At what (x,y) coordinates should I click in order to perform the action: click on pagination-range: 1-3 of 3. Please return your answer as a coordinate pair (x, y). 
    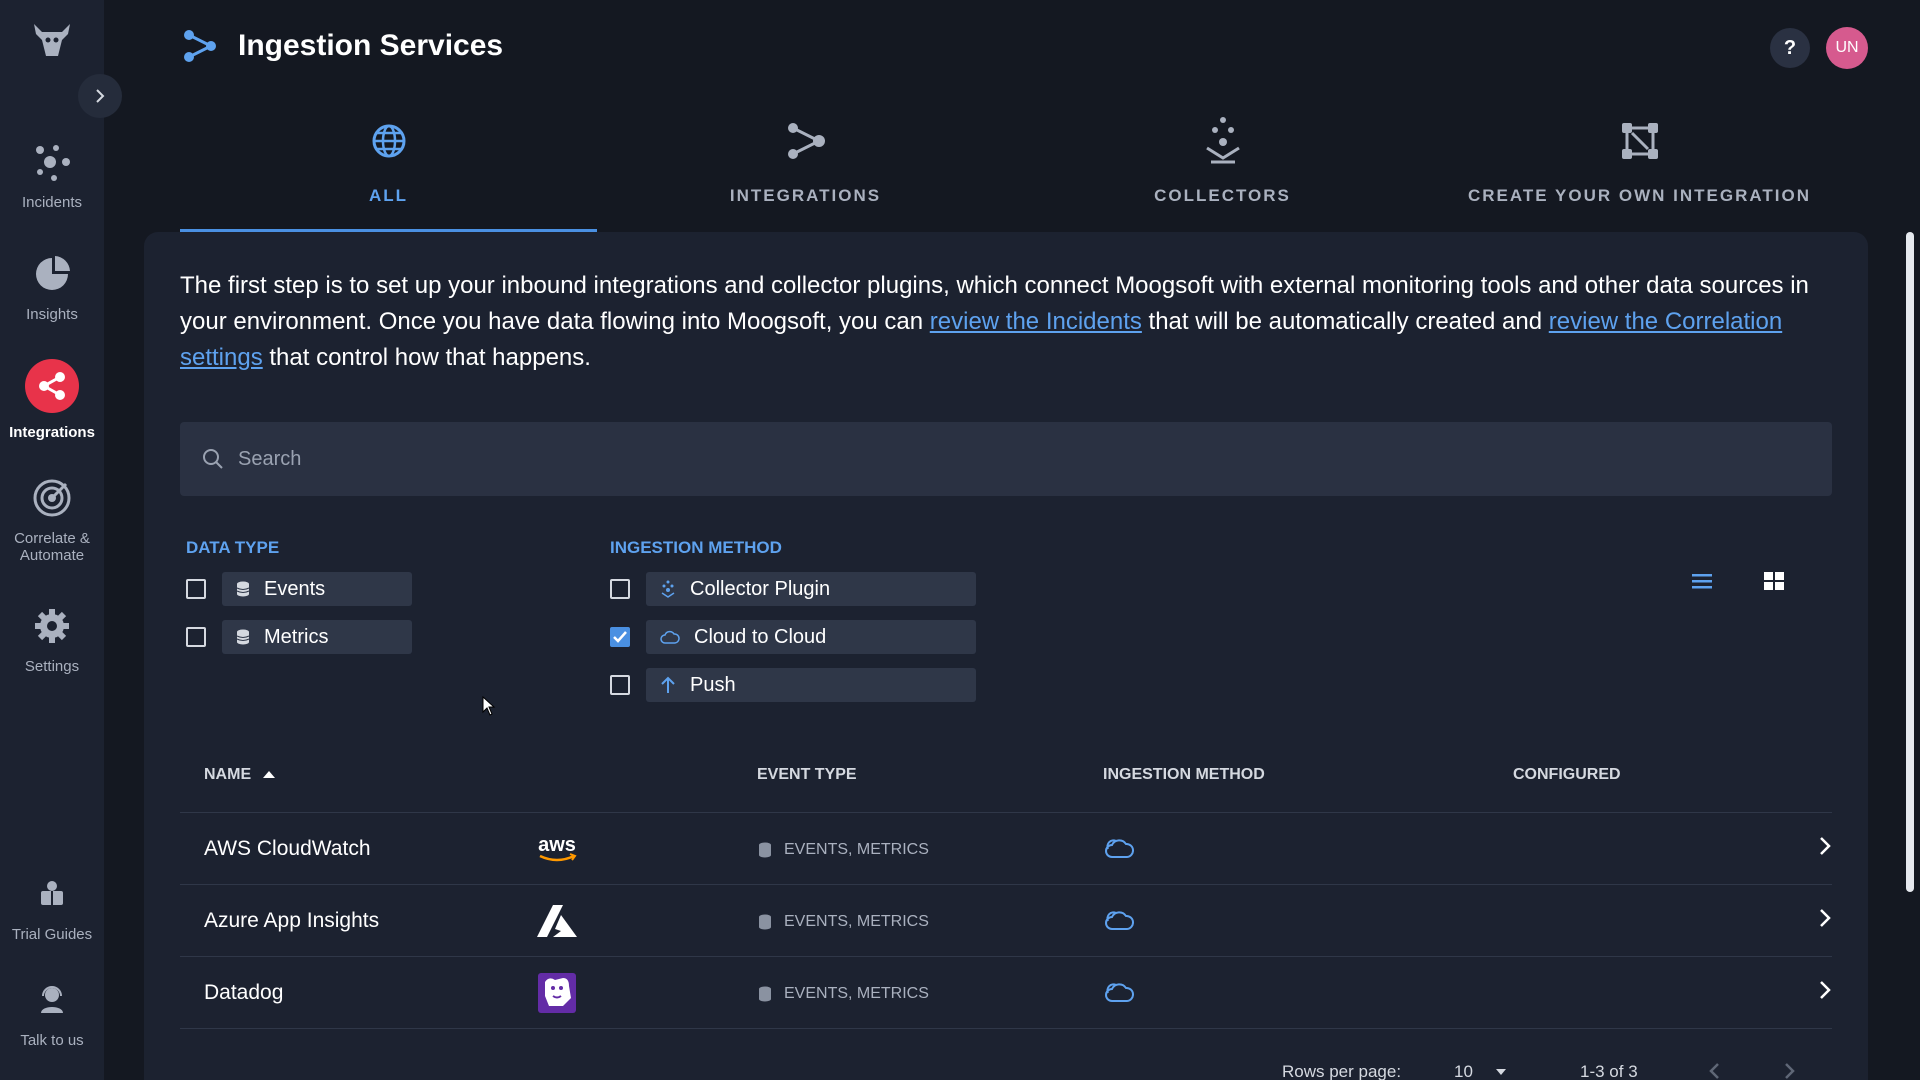
    Looking at the image, I should click on (1609, 1071).